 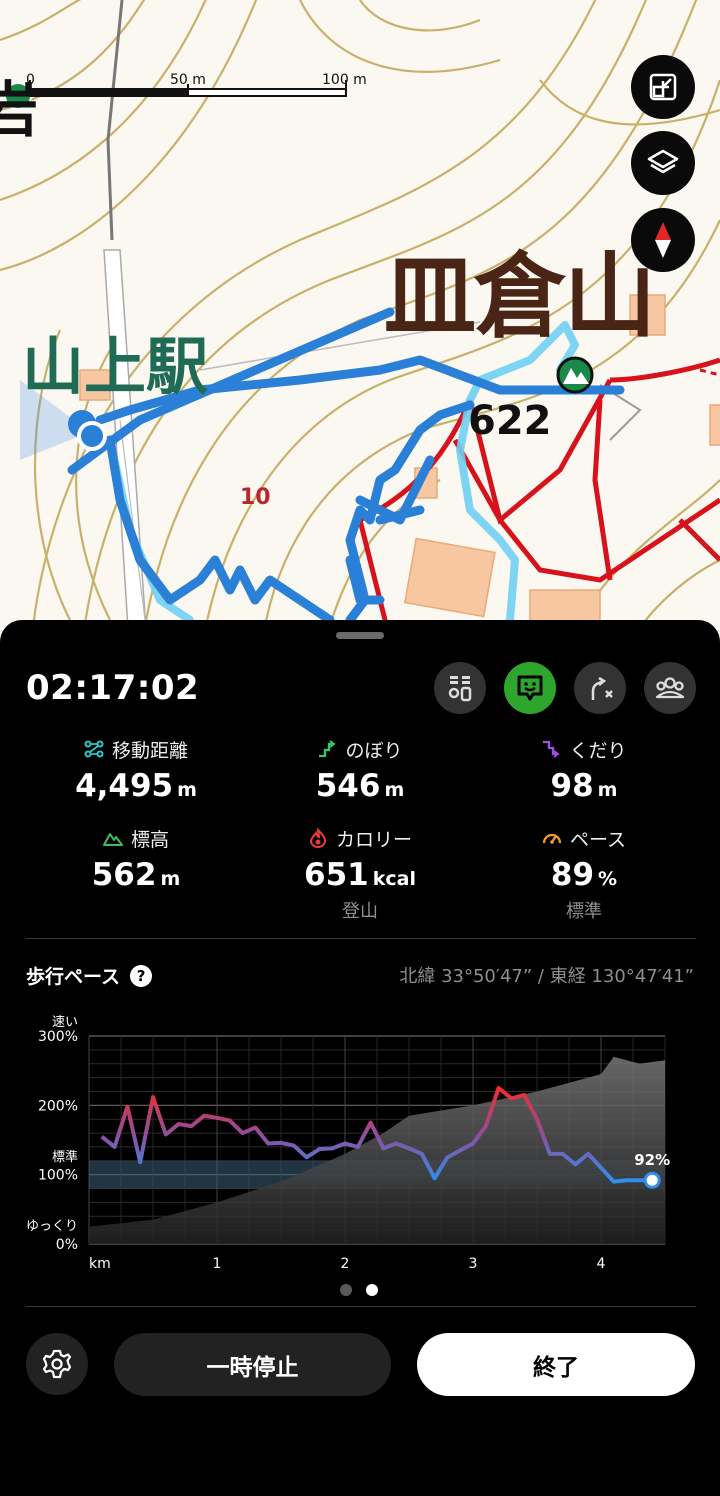 I want to click on stat-distance: 移動距離 4,495 m, so click(x=136, y=770).